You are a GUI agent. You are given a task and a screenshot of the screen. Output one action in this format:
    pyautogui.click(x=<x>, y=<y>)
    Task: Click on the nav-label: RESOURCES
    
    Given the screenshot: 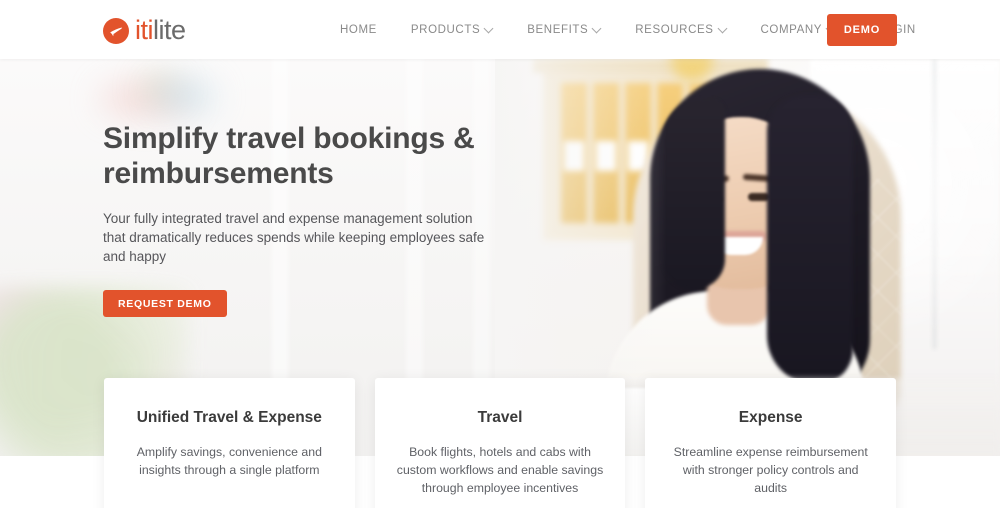 What is the action you would take?
    pyautogui.click(x=674, y=29)
    